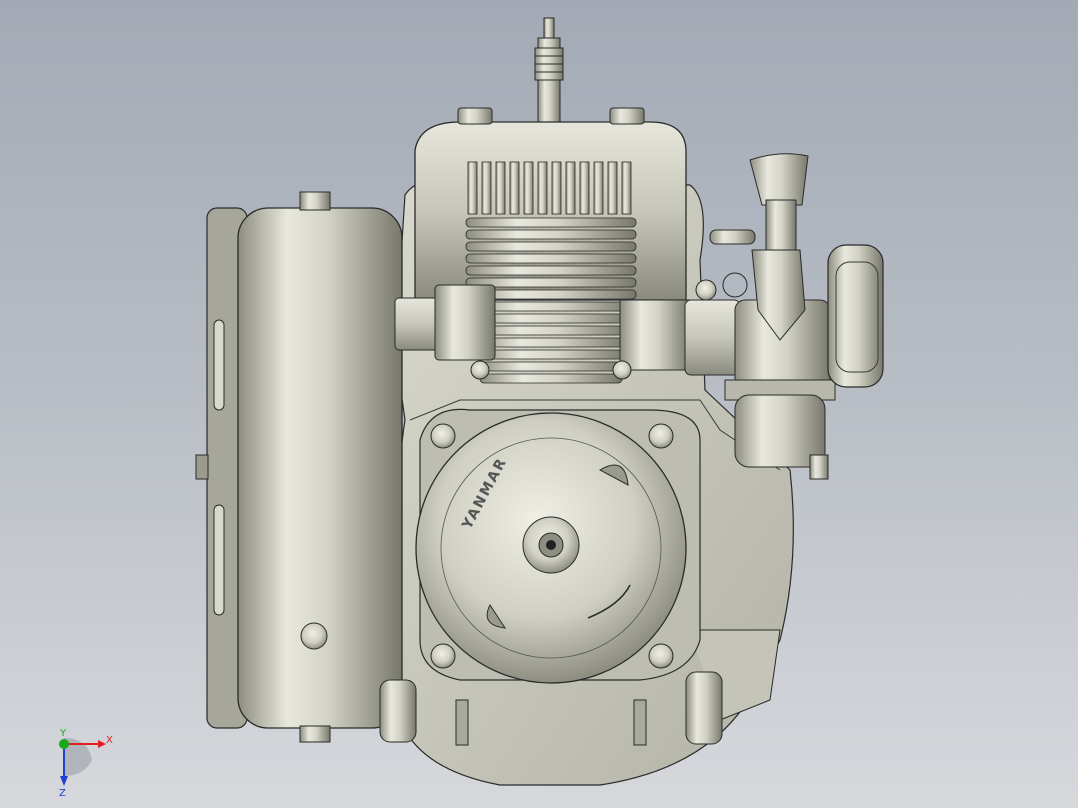 The width and height of the screenshot is (1078, 808). Describe the element at coordinates (558, 546) in the screenshot. I see `recoil-starter: YANMAR` at that location.